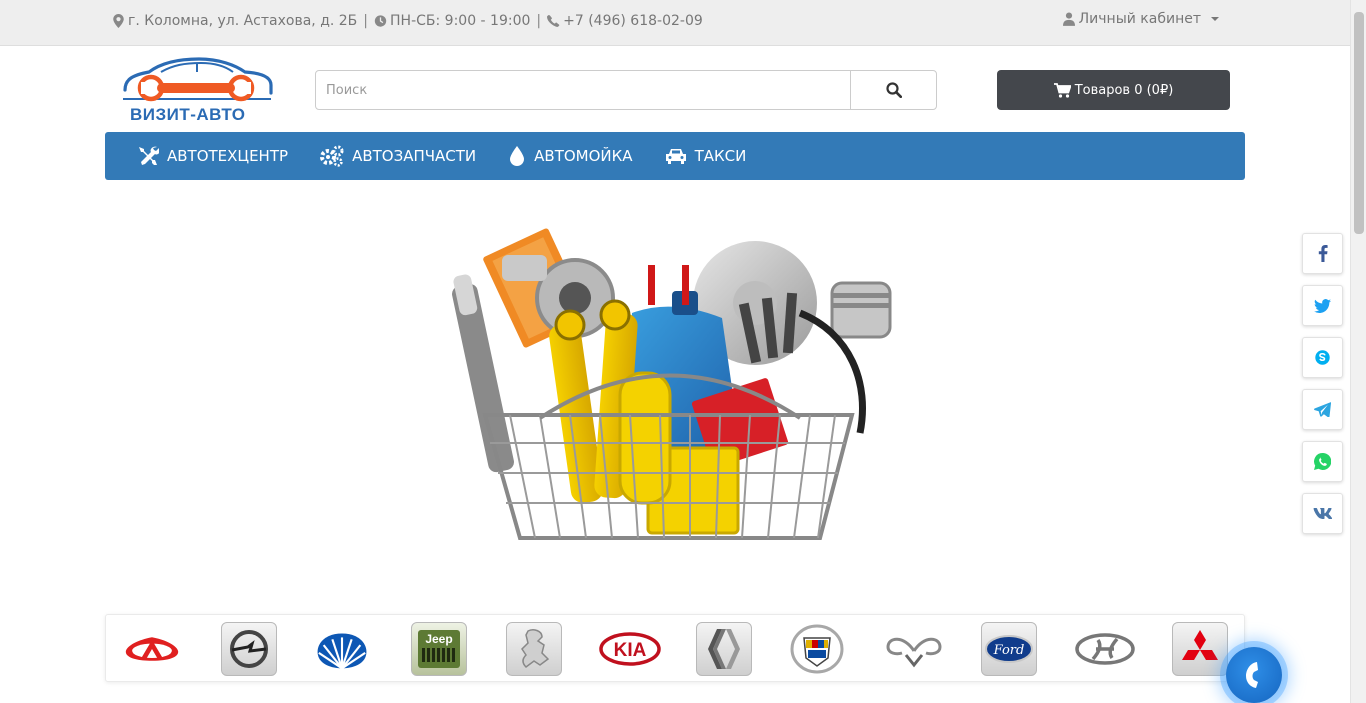  I want to click on brand-peugeot, so click(534, 649).